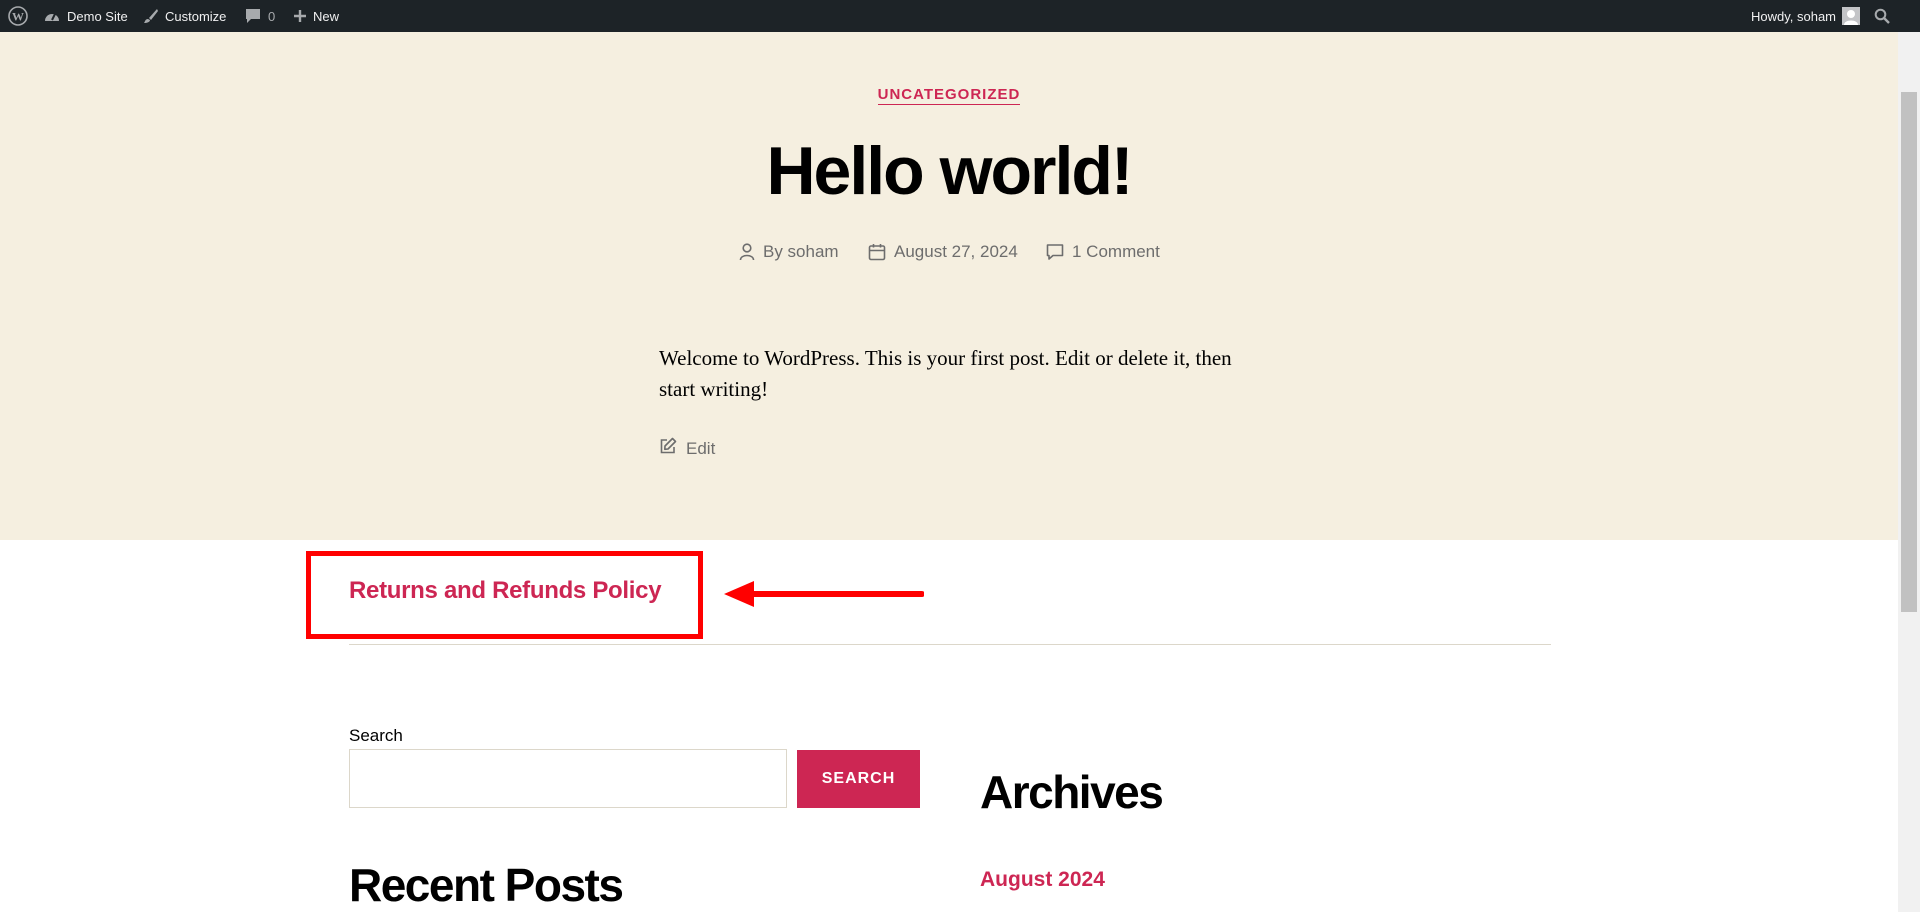 This screenshot has height=912, width=1920. I want to click on dashboard-gauge-icon, so click(52, 16).